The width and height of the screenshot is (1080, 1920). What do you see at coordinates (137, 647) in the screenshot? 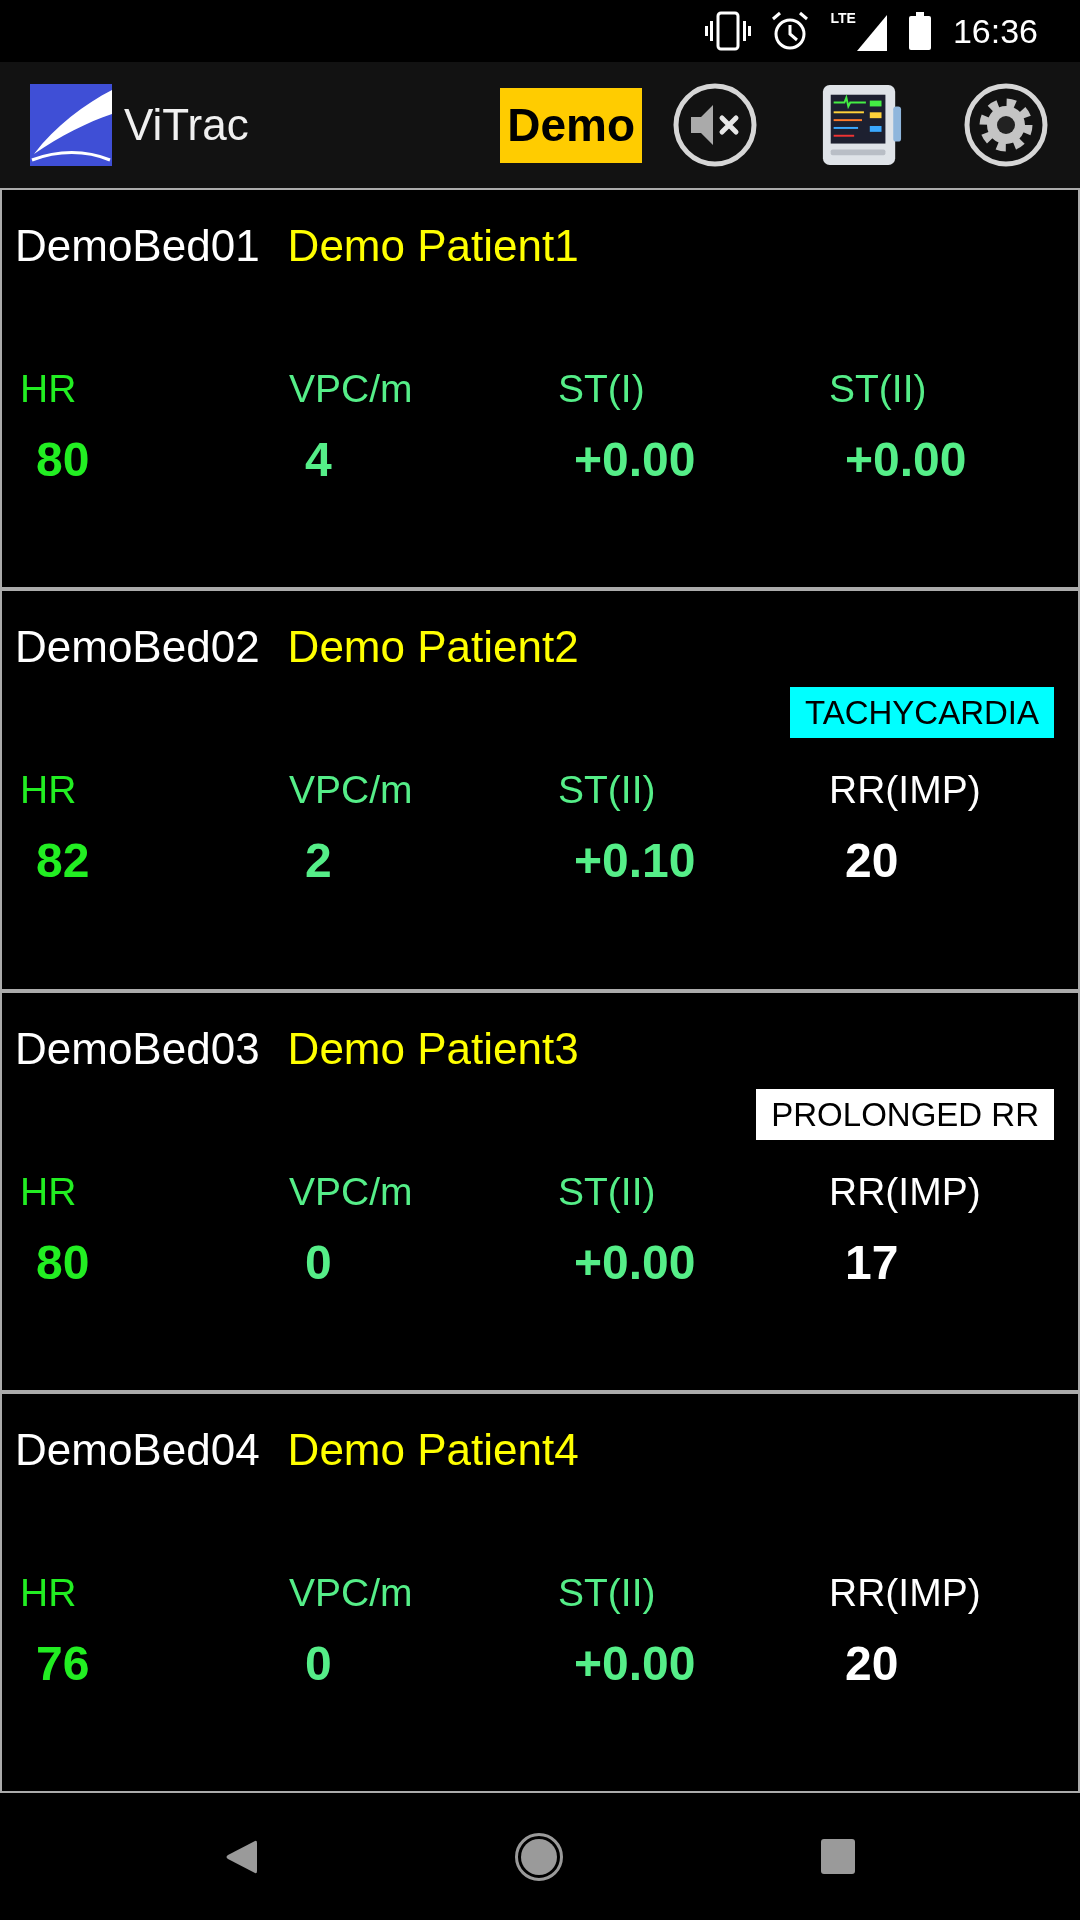
I see `bed-name: DemoBed02` at bounding box center [137, 647].